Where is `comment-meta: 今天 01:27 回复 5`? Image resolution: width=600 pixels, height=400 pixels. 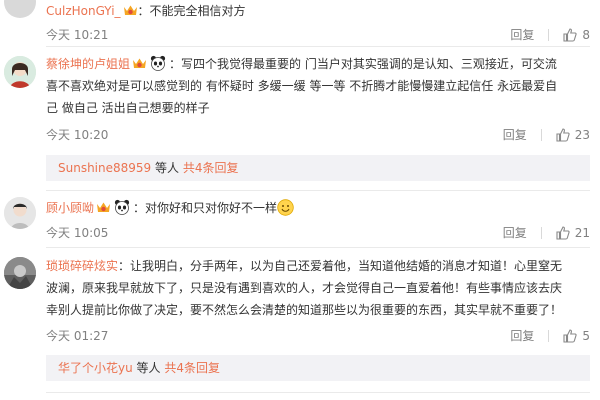 comment-meta: 今天 01:27 回复 5 is located at coordinates (318, 335).